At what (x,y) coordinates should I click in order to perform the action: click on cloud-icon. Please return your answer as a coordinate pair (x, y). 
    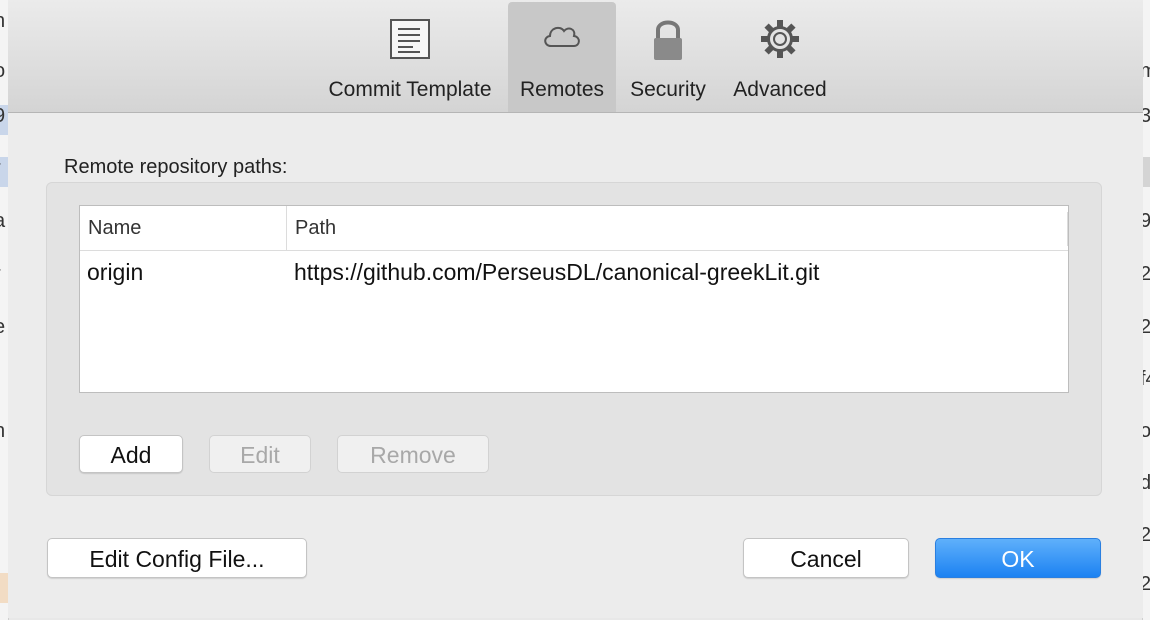
    Looking at the image, I should click on (562, 38).